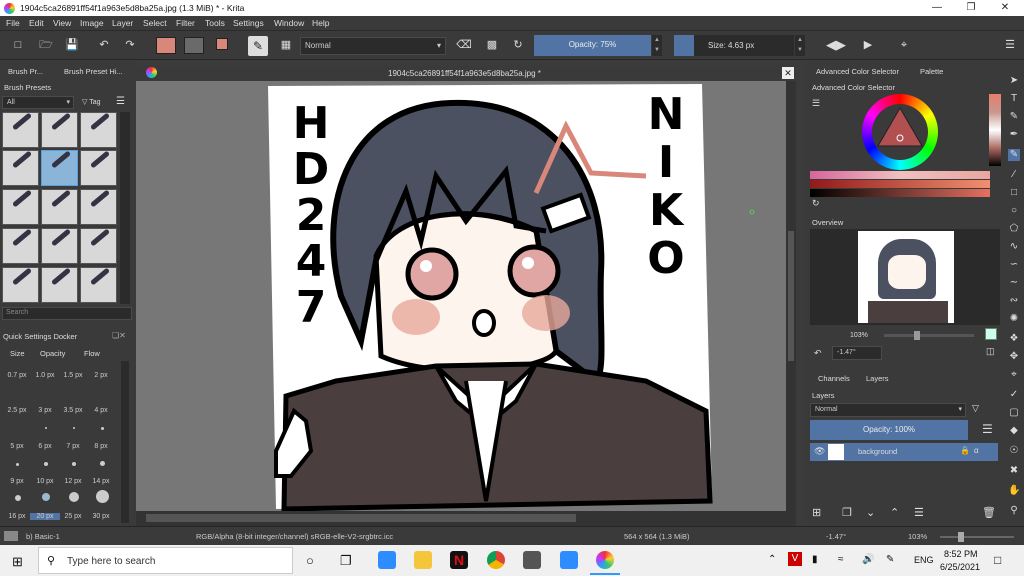 This screenshot has height=576, width=1024. Describe the element at coordinates (289, 23) in the screenshot. I see `menu-window: Window` at that location.